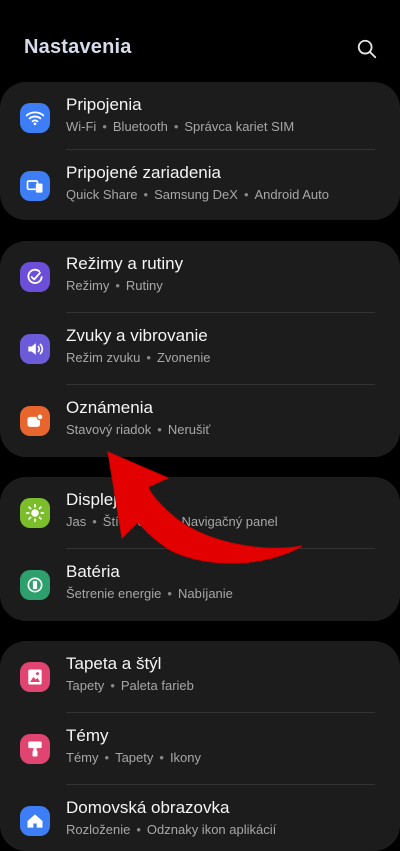 Image resolution: width=400 pixels, height=851 pixels. What do you see at coordinates (138, 429) in the screenshot?
I see `item-subtitle: Stavový riadok • Nerušiť` at bounding box center [138, 429].